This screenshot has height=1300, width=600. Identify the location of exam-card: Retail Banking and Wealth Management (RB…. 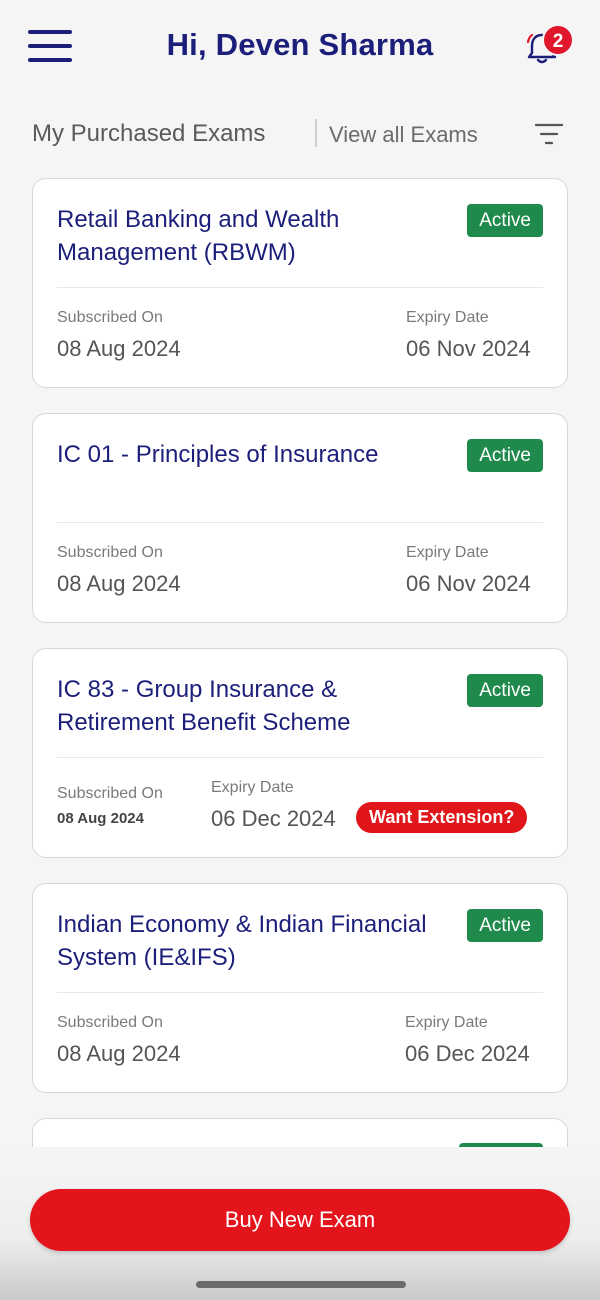
(300, 283).